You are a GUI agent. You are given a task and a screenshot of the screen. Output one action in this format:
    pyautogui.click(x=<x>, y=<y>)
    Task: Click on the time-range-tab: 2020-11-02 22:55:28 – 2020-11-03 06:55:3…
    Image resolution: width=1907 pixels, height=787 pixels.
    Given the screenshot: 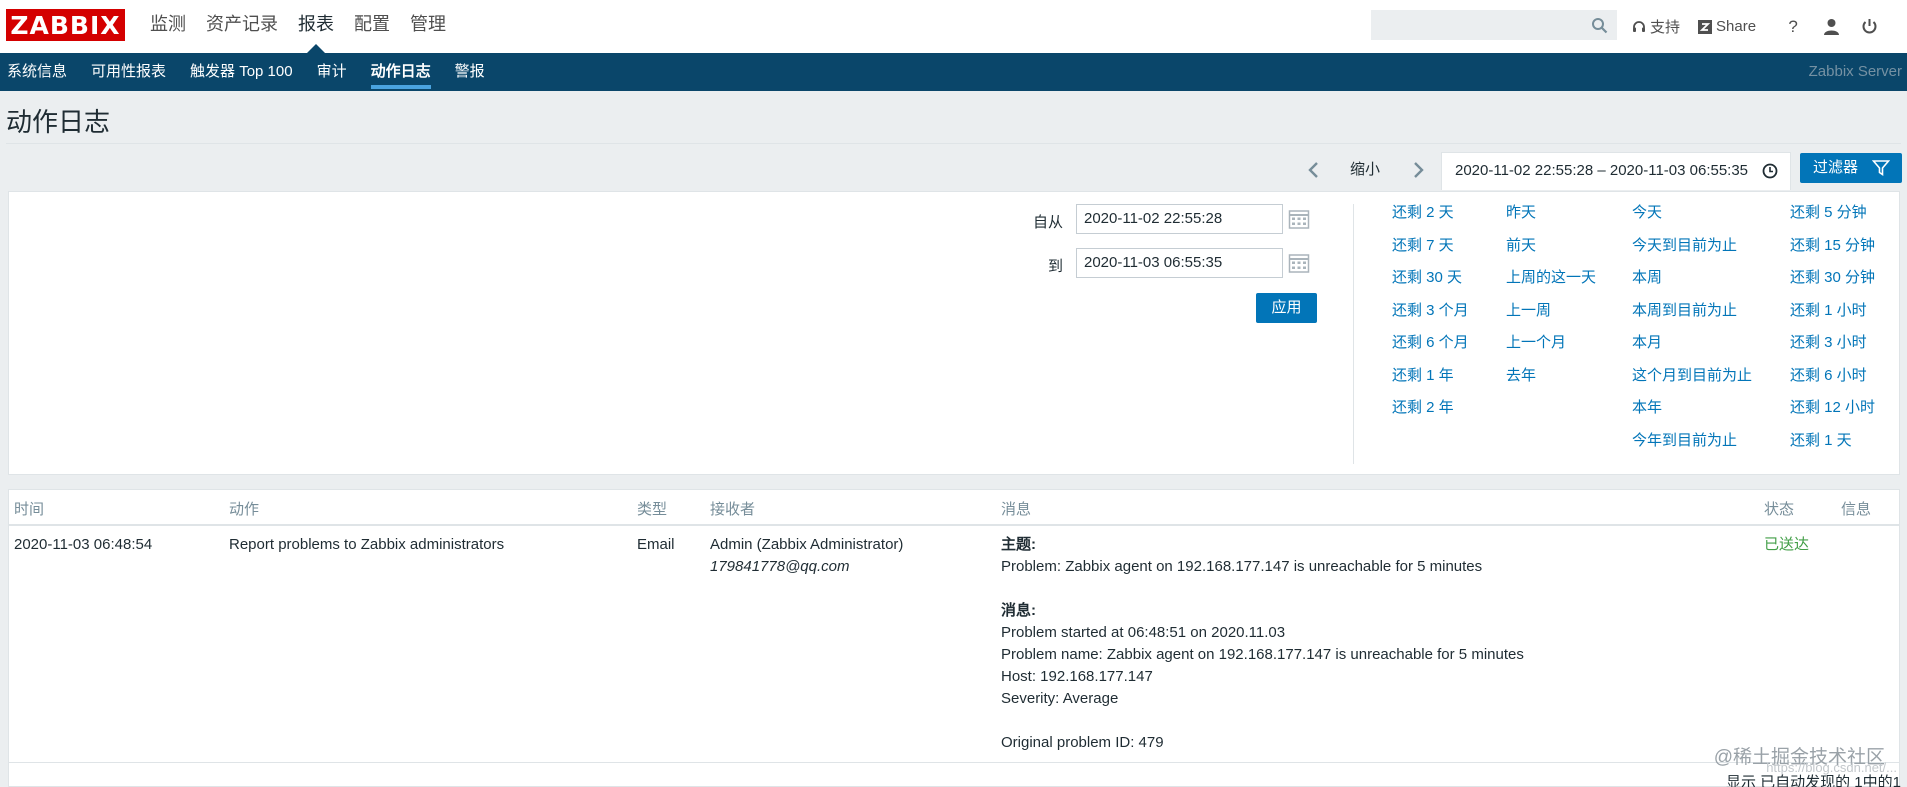 What is the action you would take?
    pyautogui.click(x=1616, y=171)
    